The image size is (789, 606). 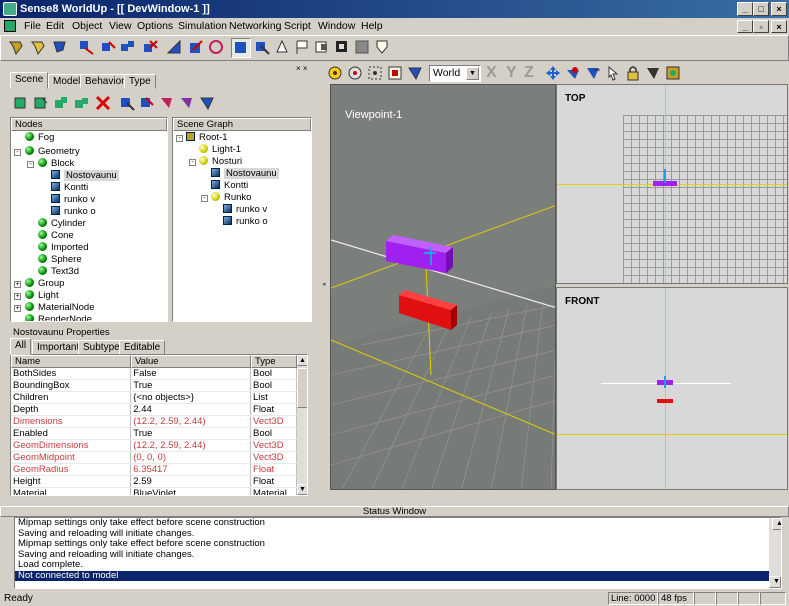 What do you see at coordinates (761, 9) in the screenshot?
I see `maximize-button: □` at bounding box center [761, 9].